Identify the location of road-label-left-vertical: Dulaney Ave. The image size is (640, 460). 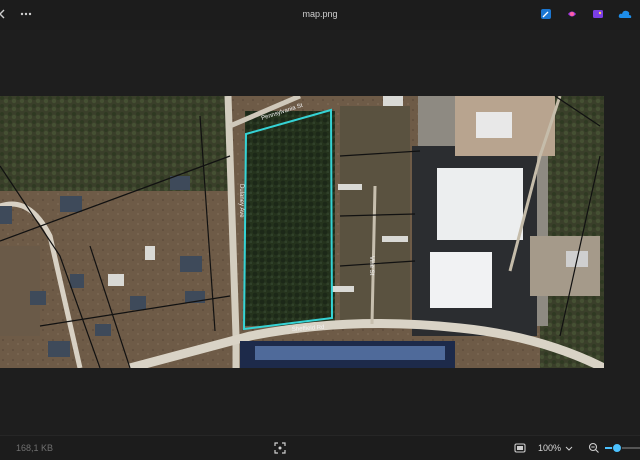
(241, 201).